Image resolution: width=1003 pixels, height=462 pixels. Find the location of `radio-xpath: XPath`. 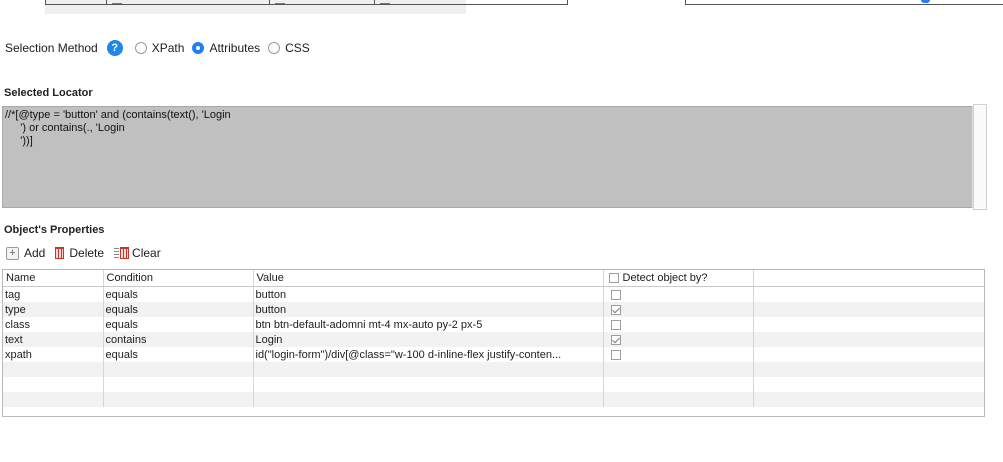

radio-xpath: XPath is located at coordinates (159, 48).